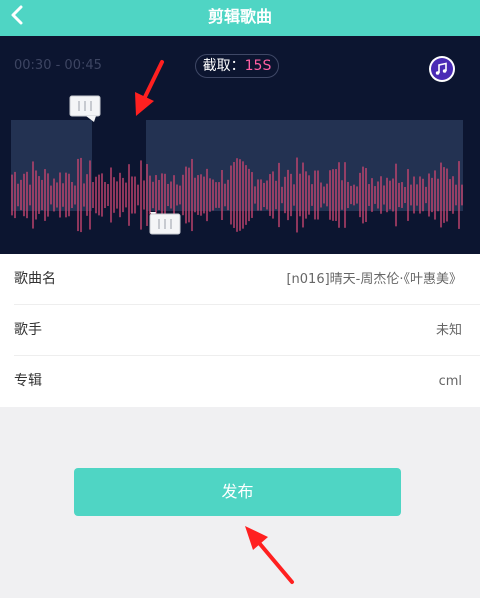 This screenshot has height=598, width=480. I want to click on album-row: 专辑 cml, so click(240, 381).